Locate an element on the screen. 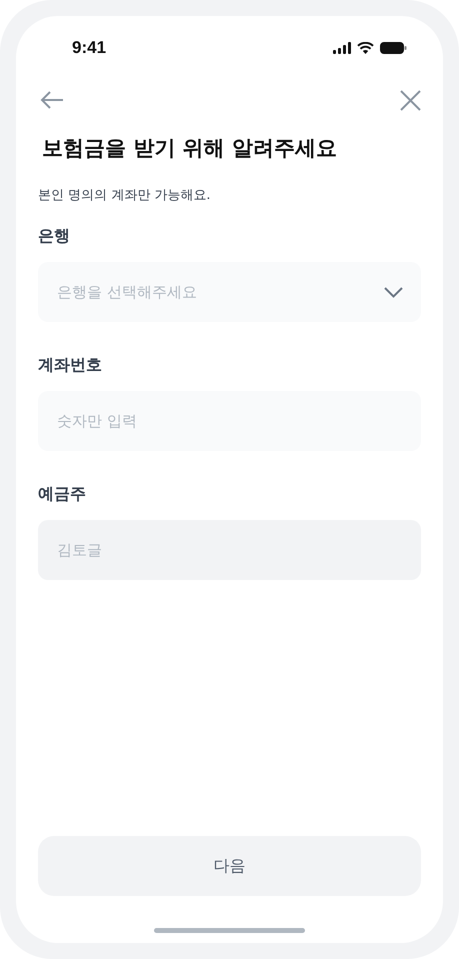 This screenshot has width=459, height=959. wifi-icon is located at coordinates (365, 48).